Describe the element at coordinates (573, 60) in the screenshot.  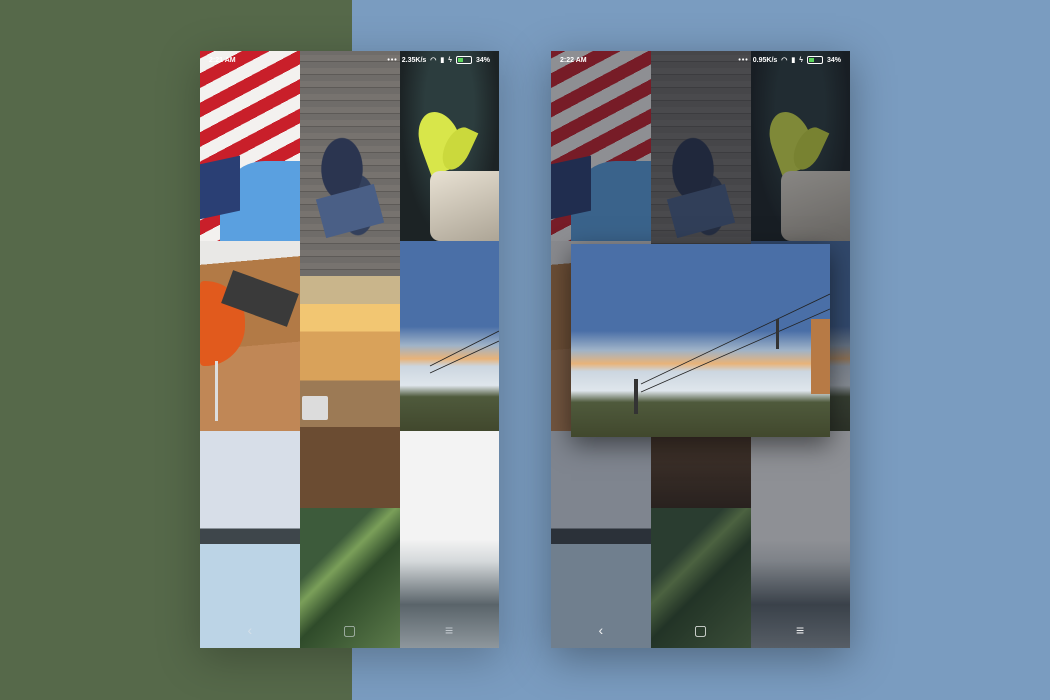
I see `status-time: 2:22 AM` at that location.